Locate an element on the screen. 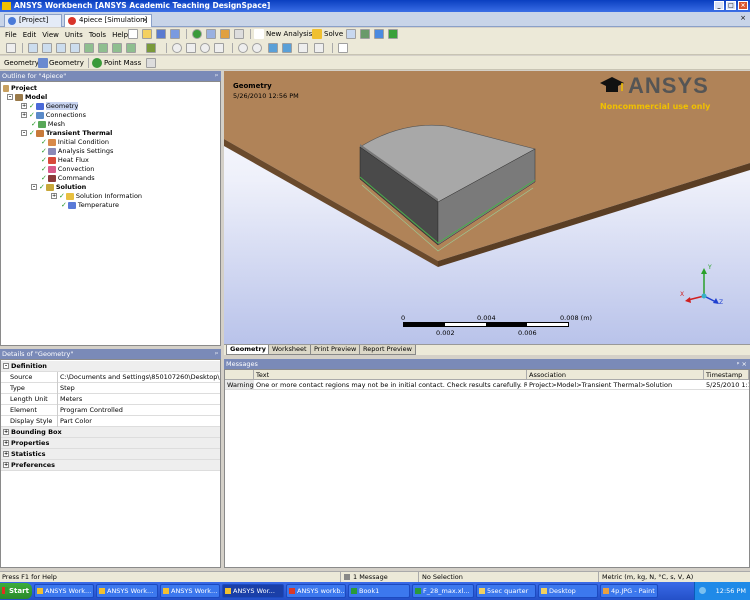  rotate-icon is located at coordinates (177, 48).